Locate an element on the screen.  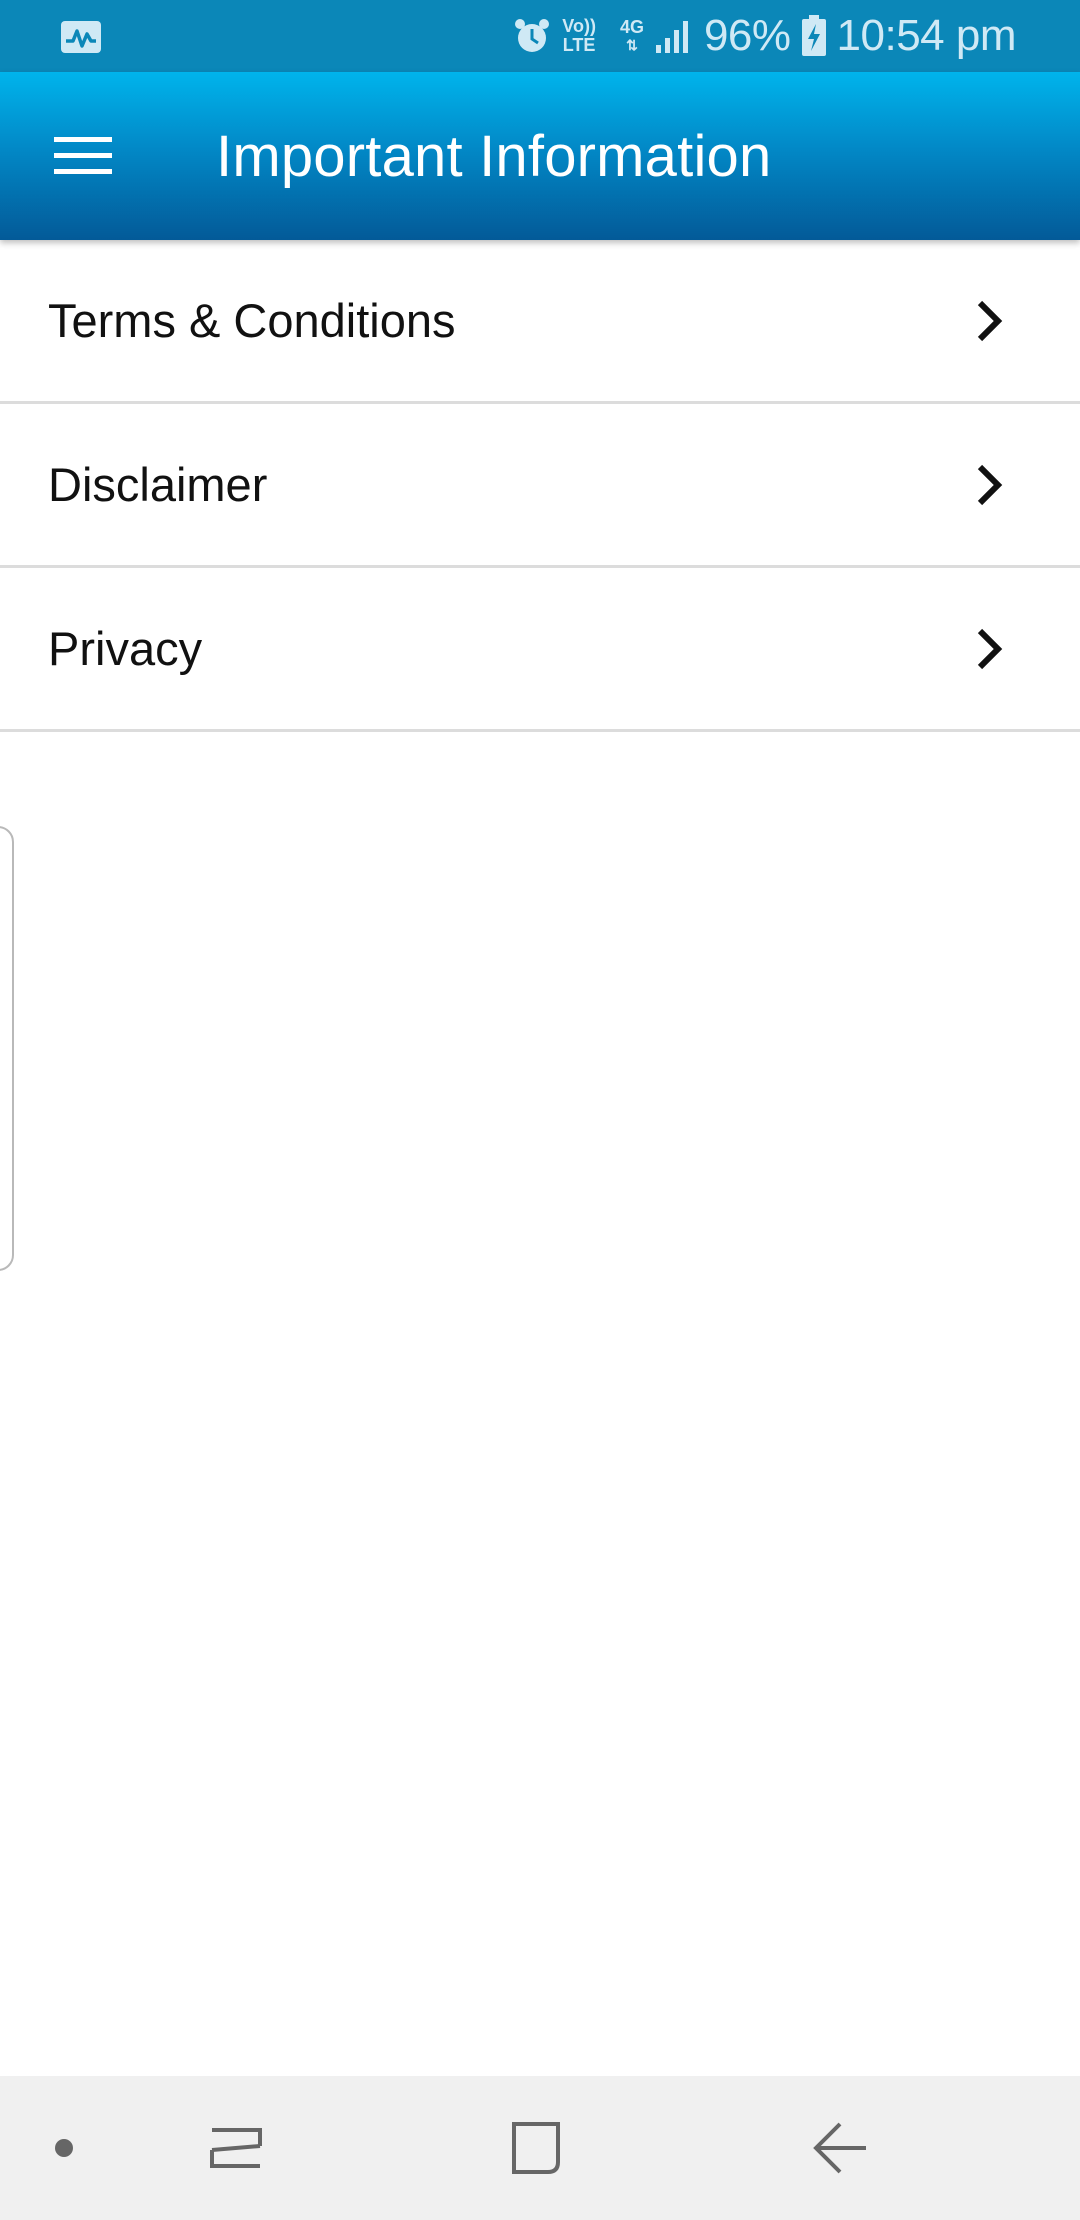
status-bar: Vo)) LTE 4G ⇅ 96% 10:54 pm is located at coordinates (540, 36).